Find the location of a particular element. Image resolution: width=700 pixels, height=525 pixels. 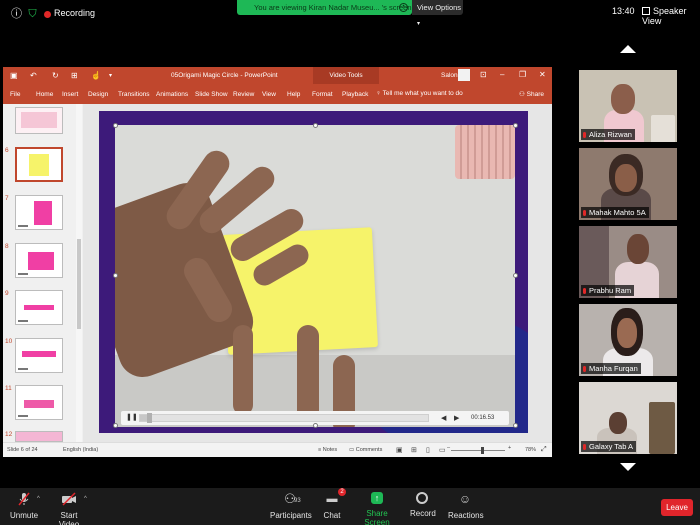

slide-thumbnail: 8 is located at coordinates (40, 261).